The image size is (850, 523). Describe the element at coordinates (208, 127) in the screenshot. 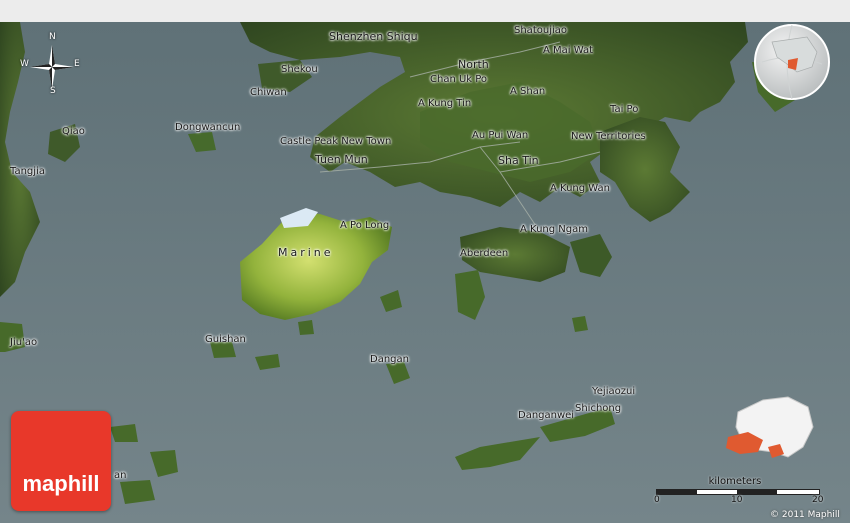

I see `label-dongwancun: Dongwancun` at that location.